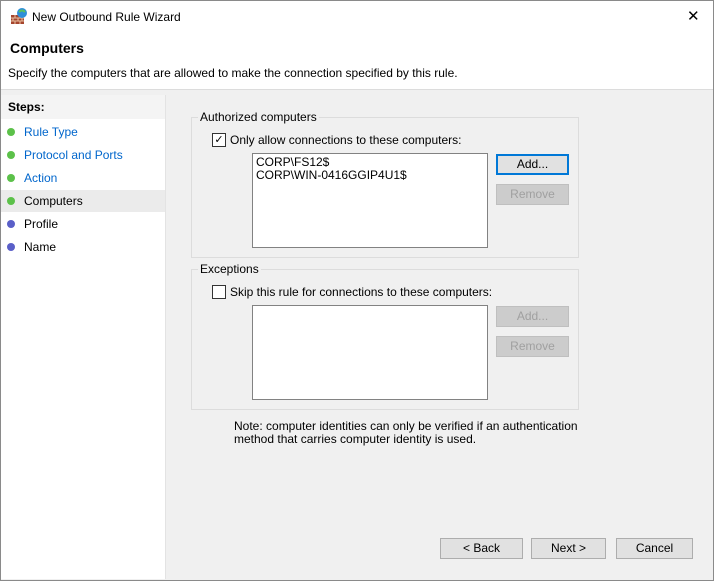  I want to click on group-legend: Authorized computers, so click(258, 117).